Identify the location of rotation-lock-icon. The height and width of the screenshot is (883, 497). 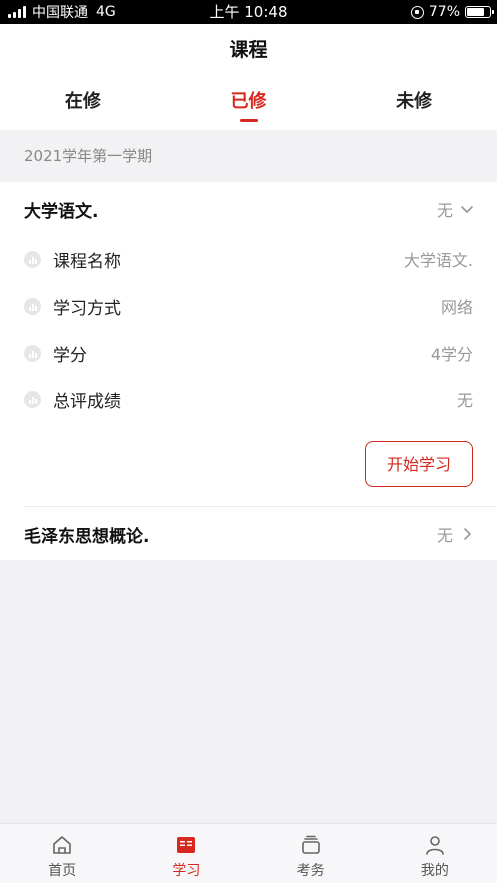
(417, 12).